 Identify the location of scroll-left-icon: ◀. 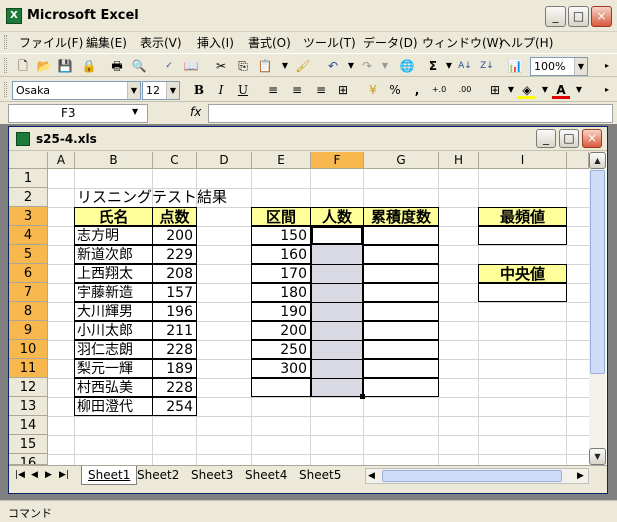
(371, 476).